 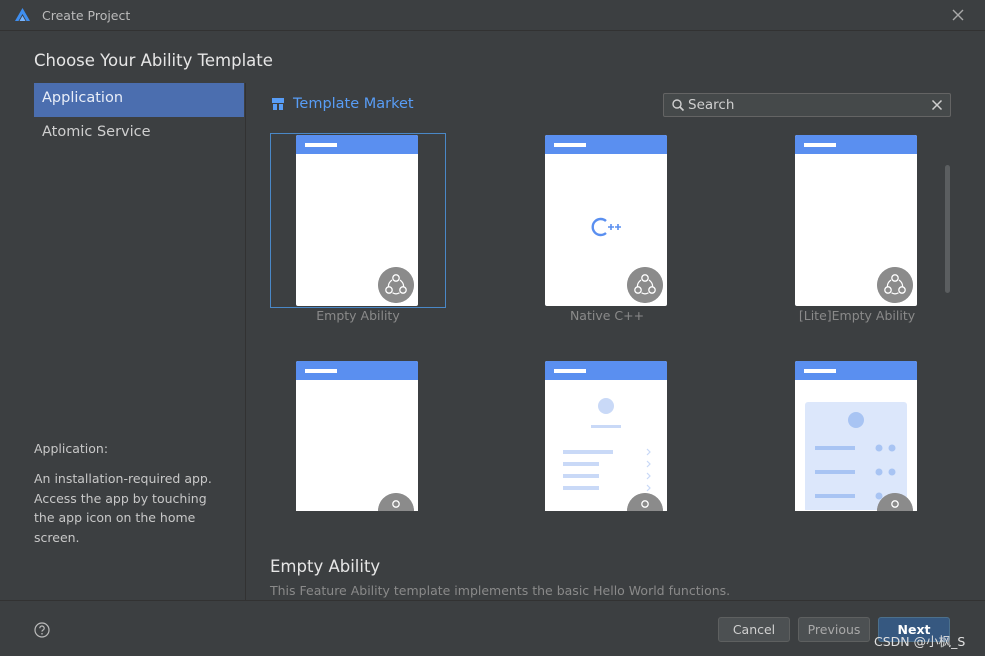 What do you see at coordinates (86, 15) in the screenshot?
I see `window-title: Create Project` at bounding box center [86, 15].